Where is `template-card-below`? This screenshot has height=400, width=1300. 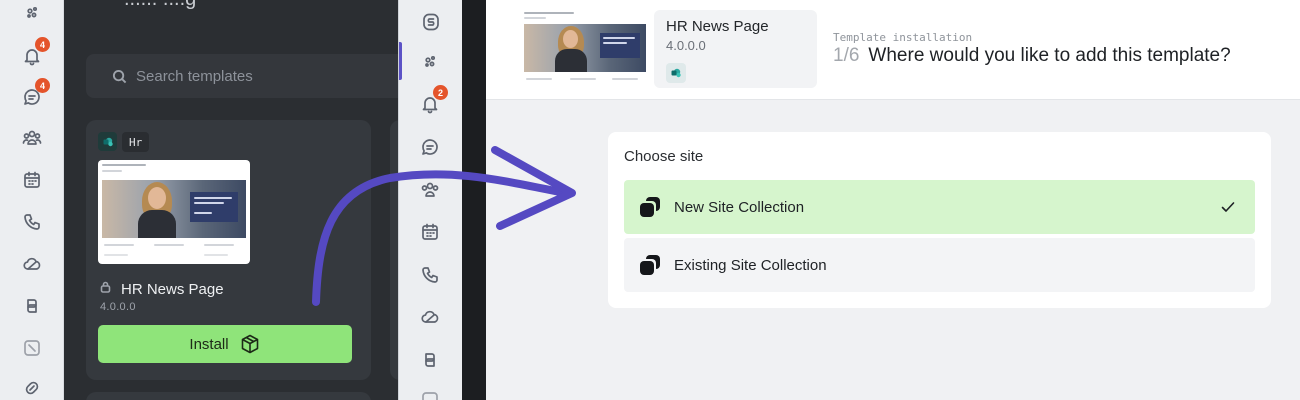 template-card-below is located at coordinates (228, 396).